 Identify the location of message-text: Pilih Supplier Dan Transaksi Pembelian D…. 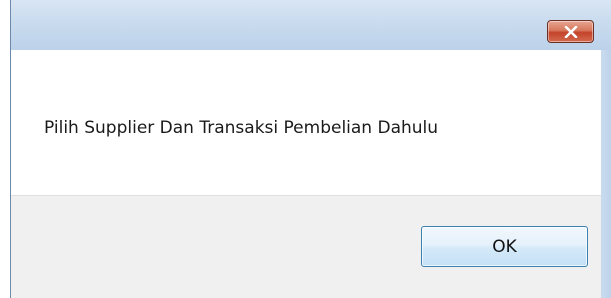
(241, 128).